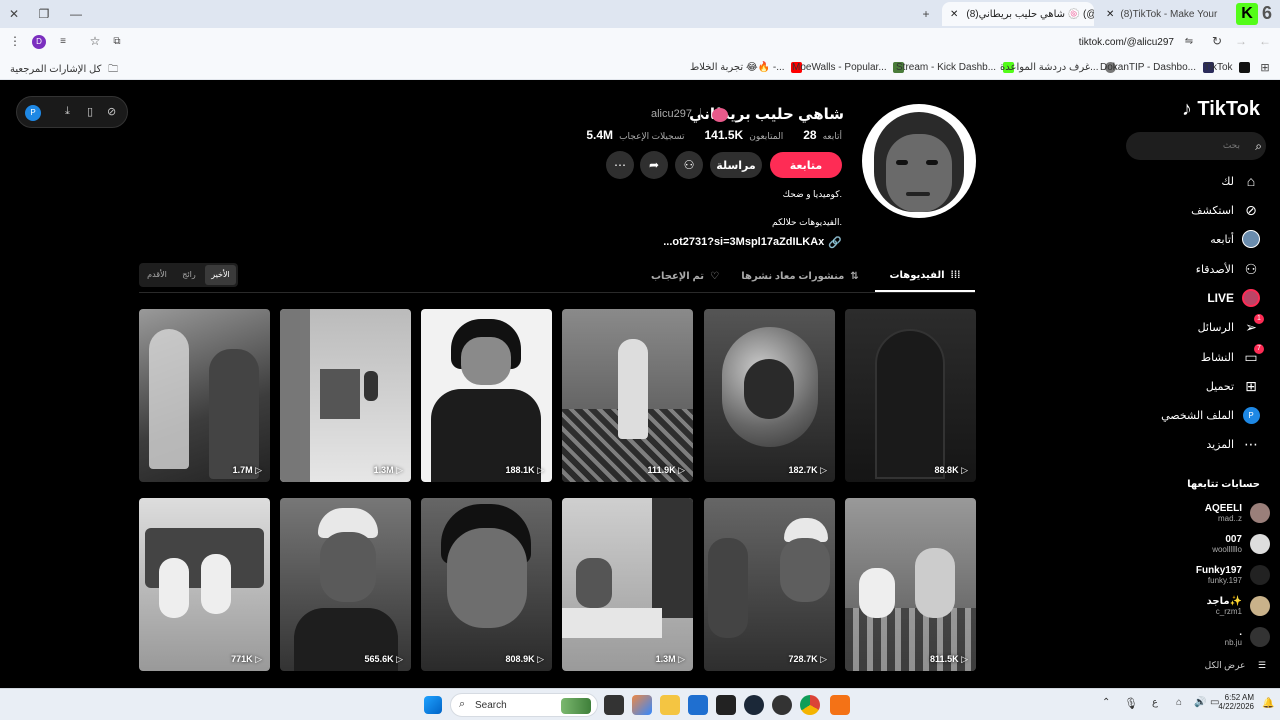  Describe the element at coordinates (1225, 210) in the screenshot. I see `sidebar-item-explore: استكشف ⊘` at that location.